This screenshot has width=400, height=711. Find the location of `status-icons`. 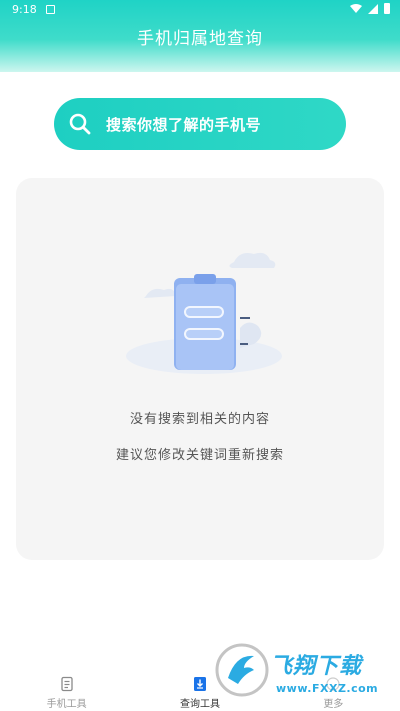

status-icons is located at coordinates (370, 8).